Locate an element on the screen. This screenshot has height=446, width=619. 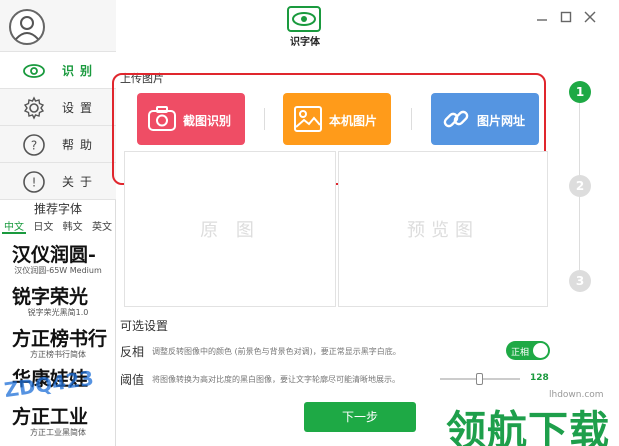
user-icon is located at coordinates (27, 28).